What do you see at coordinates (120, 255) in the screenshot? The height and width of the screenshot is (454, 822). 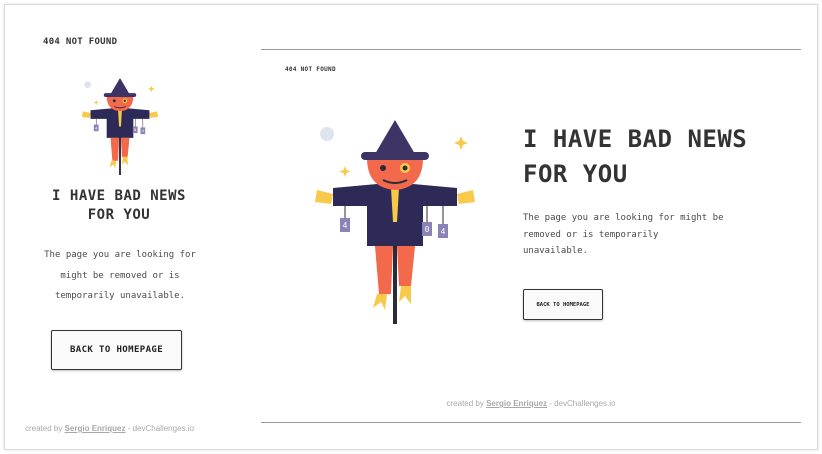 I see `description-line: The page you are looking for` at bounding box center [120, 255].